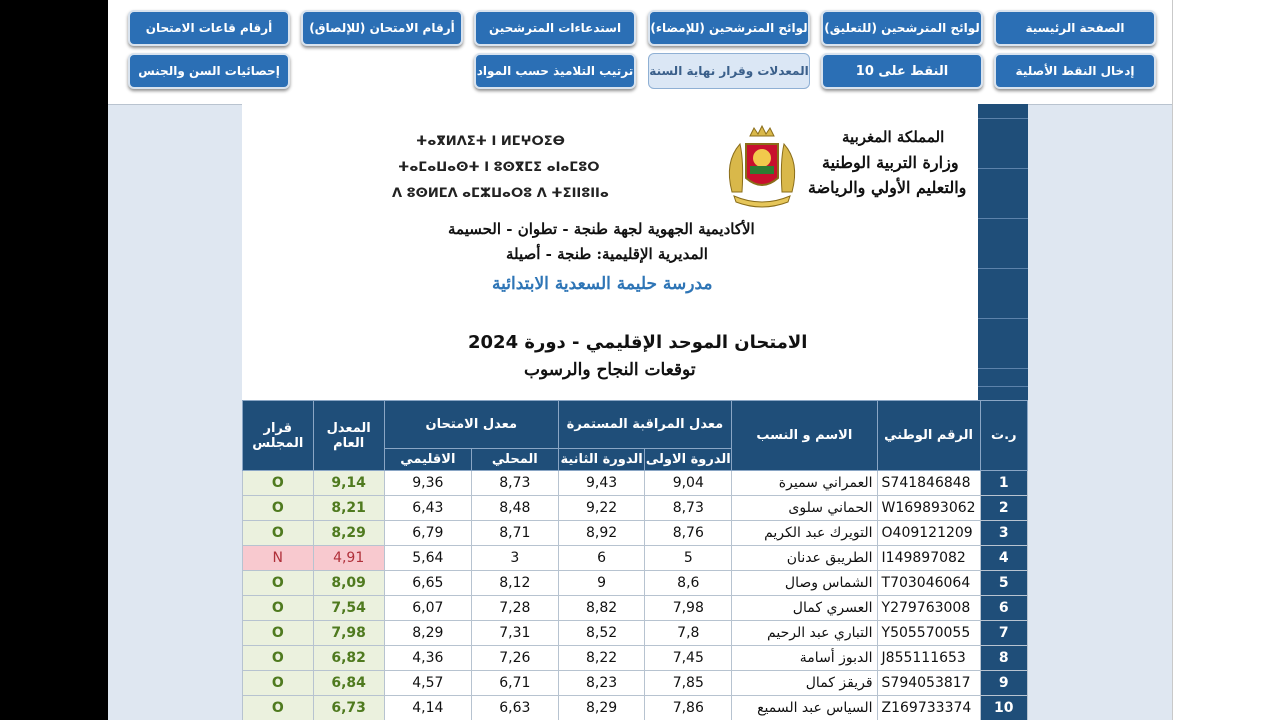 This screenshot has width=1280, height=720. What do you see at coordinates (382, 28) in the screenshot?
I see `exam-numbers-button: أرقام الامتحان (للإلصاق)` at bounding box center [382, 28].